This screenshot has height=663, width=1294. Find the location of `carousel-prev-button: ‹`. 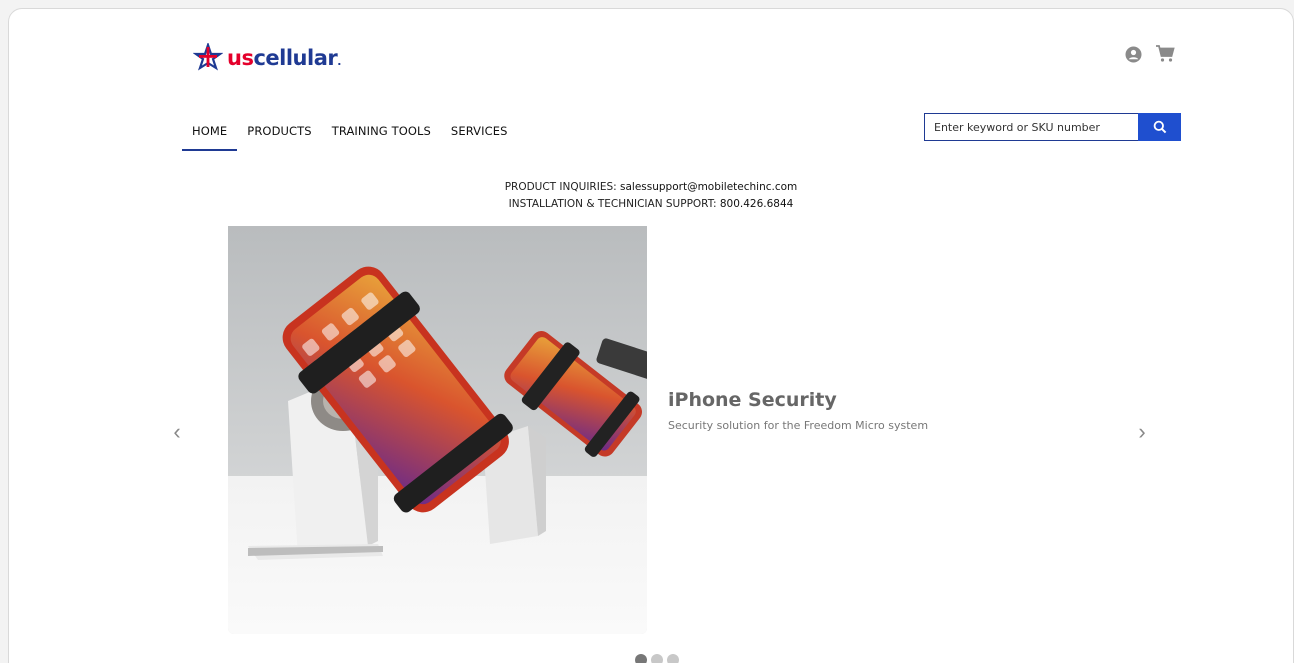

carousel-prev-button: ‹ is located at coordinates (177, 432).